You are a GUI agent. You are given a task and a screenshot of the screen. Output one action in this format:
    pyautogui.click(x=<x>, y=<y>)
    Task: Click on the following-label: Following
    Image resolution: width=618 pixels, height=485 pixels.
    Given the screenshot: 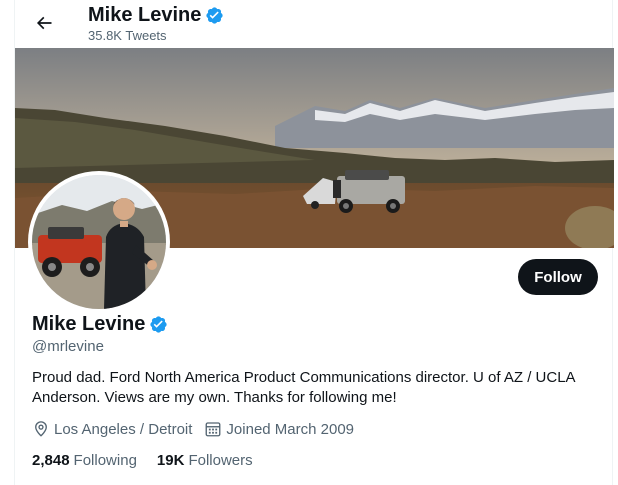 What is the action you would take?
    pyautogui.click(x=105, y=460)
    